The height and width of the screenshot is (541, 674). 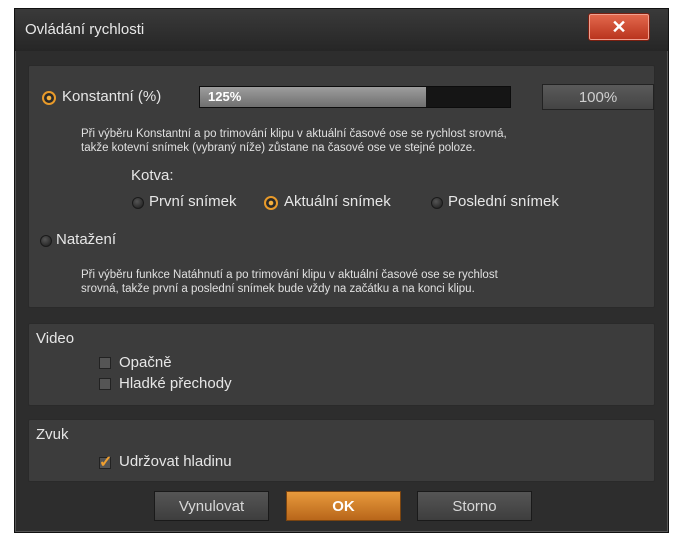 I want to click on dialog-title: Ovládání rychlosti, so click(x=85, y=29).